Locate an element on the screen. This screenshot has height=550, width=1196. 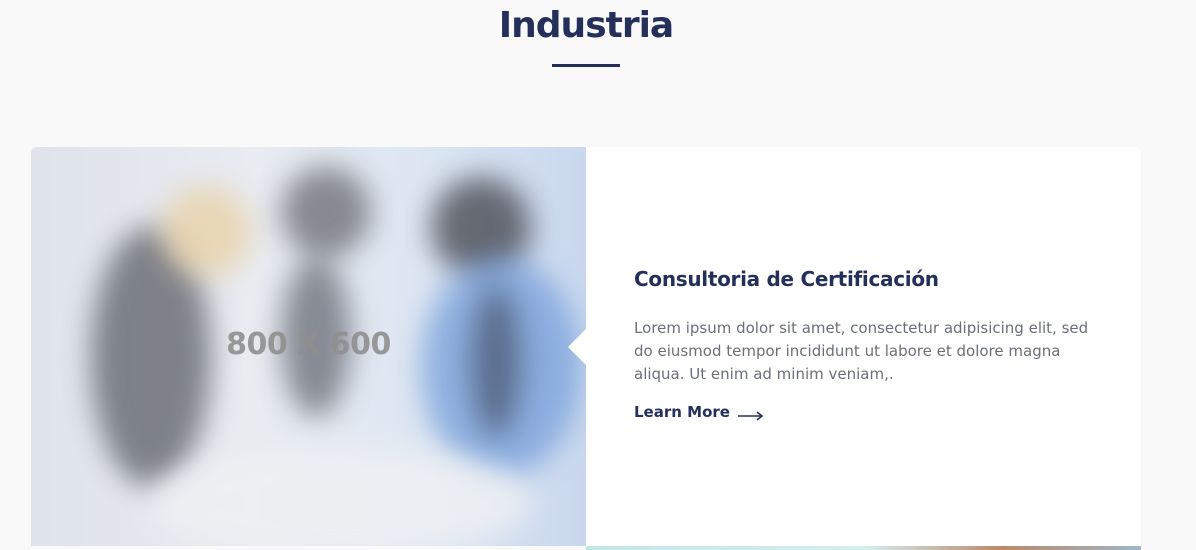
next-card-image-edge-left is located at coordinates (308, 548).